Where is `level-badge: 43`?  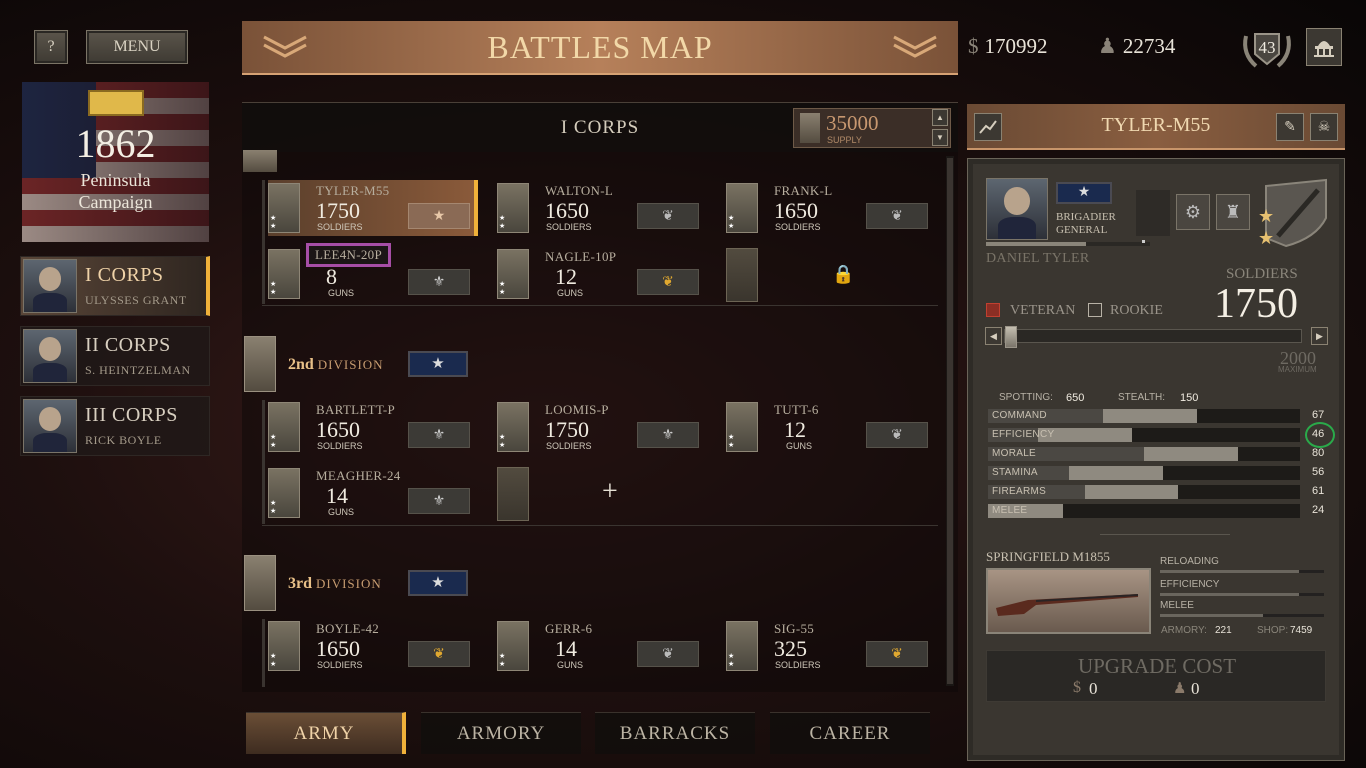
level-badge: 43 is located at coordinates (1267, 48).